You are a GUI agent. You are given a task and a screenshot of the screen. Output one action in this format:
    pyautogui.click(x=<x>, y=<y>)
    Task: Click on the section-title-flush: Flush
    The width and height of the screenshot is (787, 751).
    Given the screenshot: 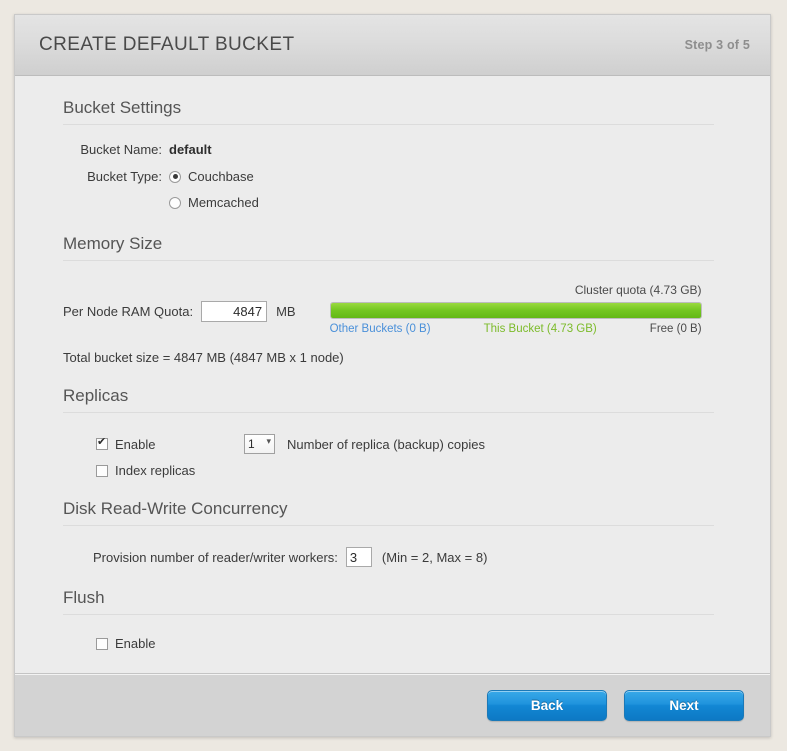 What is the action you would take?
    pyautogui.click(x=84, y=597)
    